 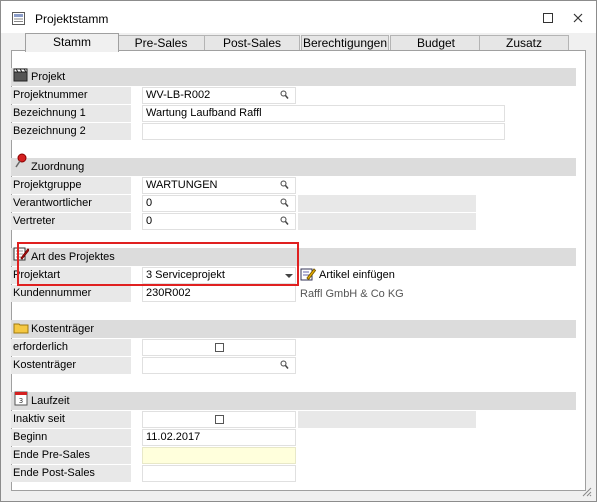 What do you see at coordinates (50, 401) in the screenshot?
I see `section-laufzeit-title: Laufzeit` at bounding box center [50, 401].